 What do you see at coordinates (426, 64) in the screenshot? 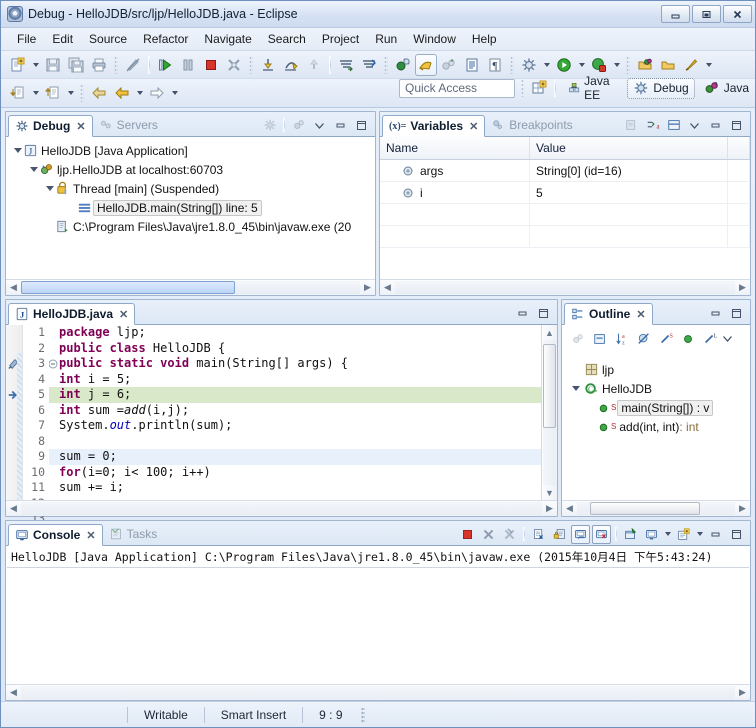
I see `open-perspective-icon` at bounding box center [426, 64].